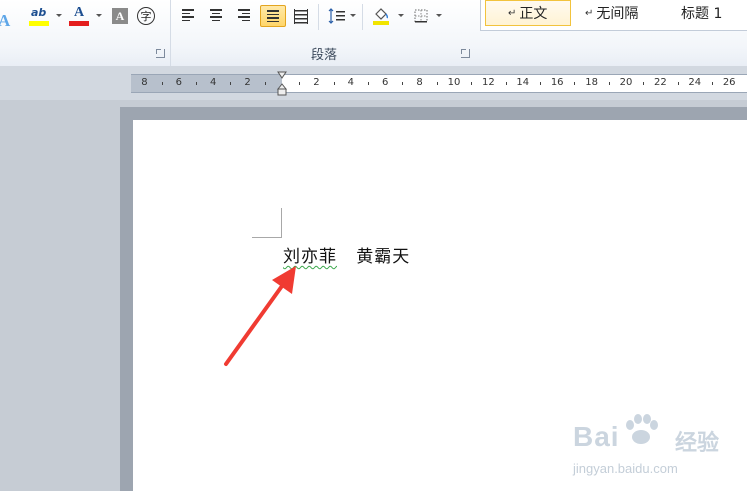 Image resolution: width=747 pixels, height=491 pixels. What do you see at coordinates (454, 82) in the screenshot?
I see `ruler-number: 10` at bounding box center [454, 82].